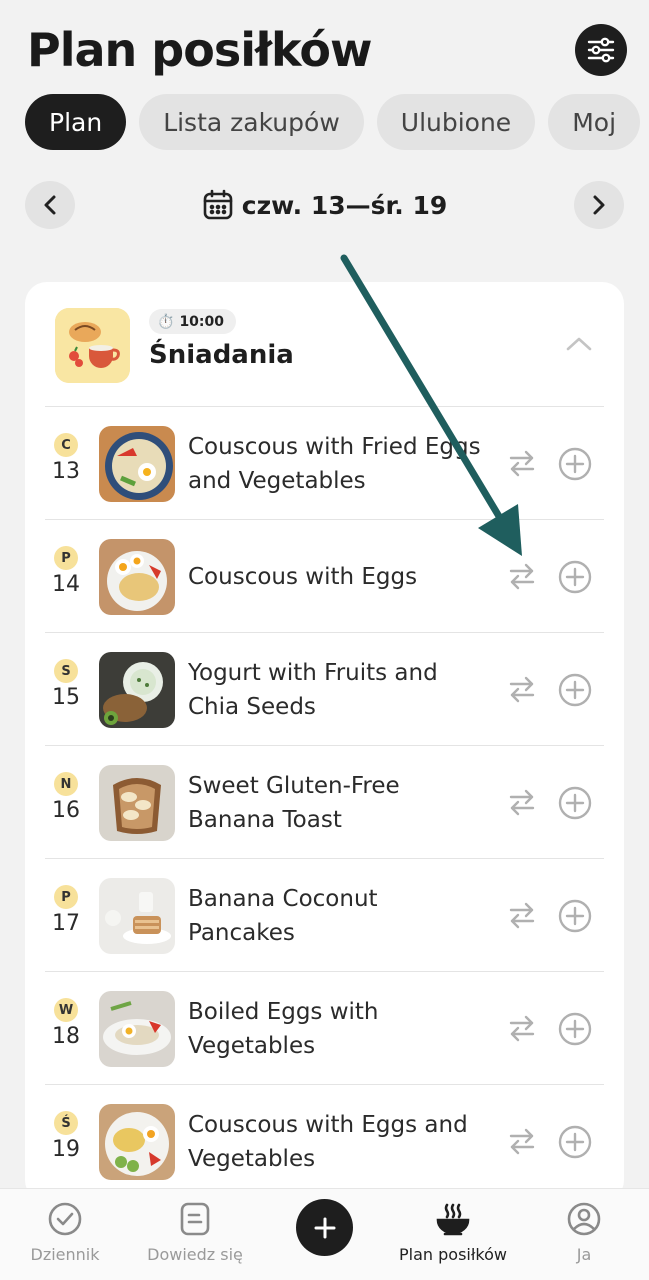 The image size is (649, 1280). What do you see at coordinates (584, 1219) in the screenshot?
I see `profile-icon` at bounding box center [584, 1219].